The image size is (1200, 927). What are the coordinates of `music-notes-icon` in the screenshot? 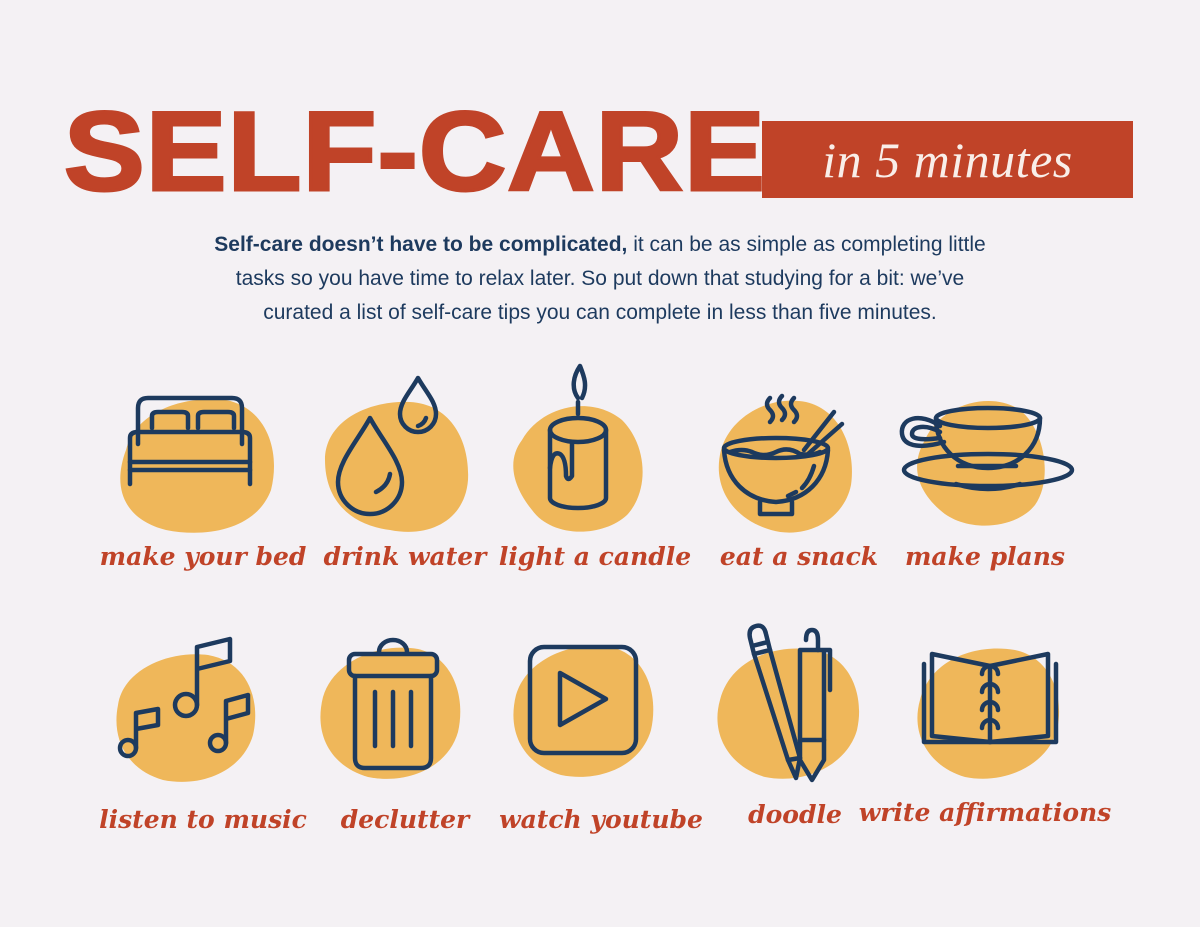 It's located at (184, 697).